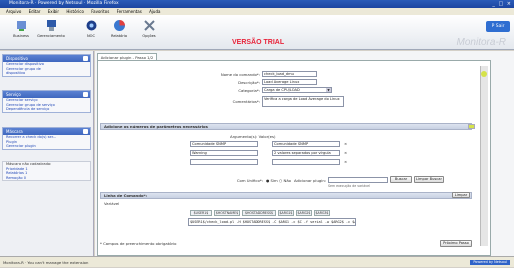 The width and height of the screenshot is (514, 268). Describe the element at coordinates (149, 36) in the screenshot. I see `toolbar-options-label: Opções` at that location.